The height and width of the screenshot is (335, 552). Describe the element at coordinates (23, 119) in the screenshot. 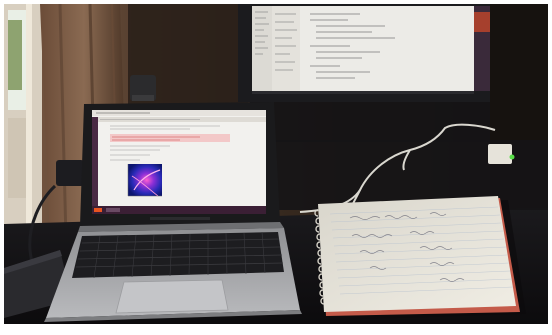

I see `window` at that location.